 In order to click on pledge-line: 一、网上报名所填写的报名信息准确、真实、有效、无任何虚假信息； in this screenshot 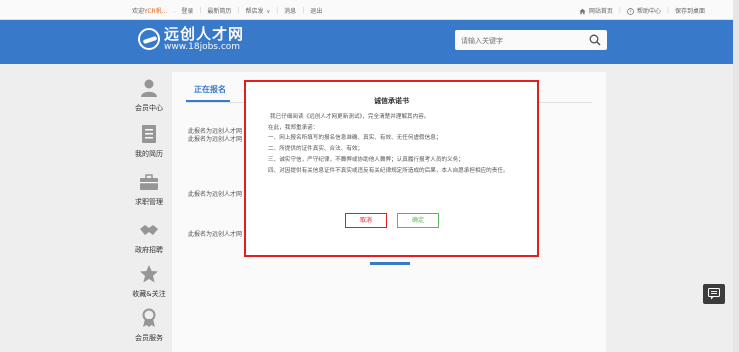, I will do `click(355, 138)`.